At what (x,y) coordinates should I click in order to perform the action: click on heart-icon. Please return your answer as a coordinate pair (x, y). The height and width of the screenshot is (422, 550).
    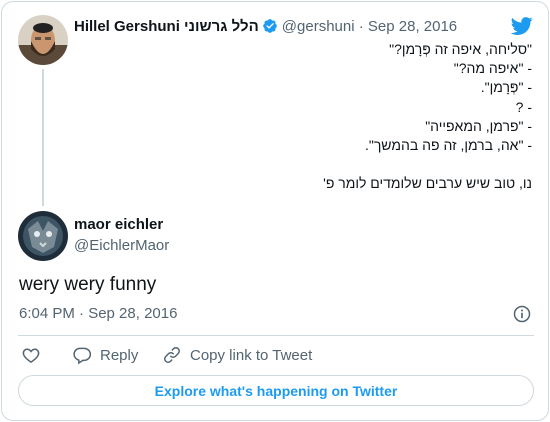
    Looking at the image, I should click on (31, 355).